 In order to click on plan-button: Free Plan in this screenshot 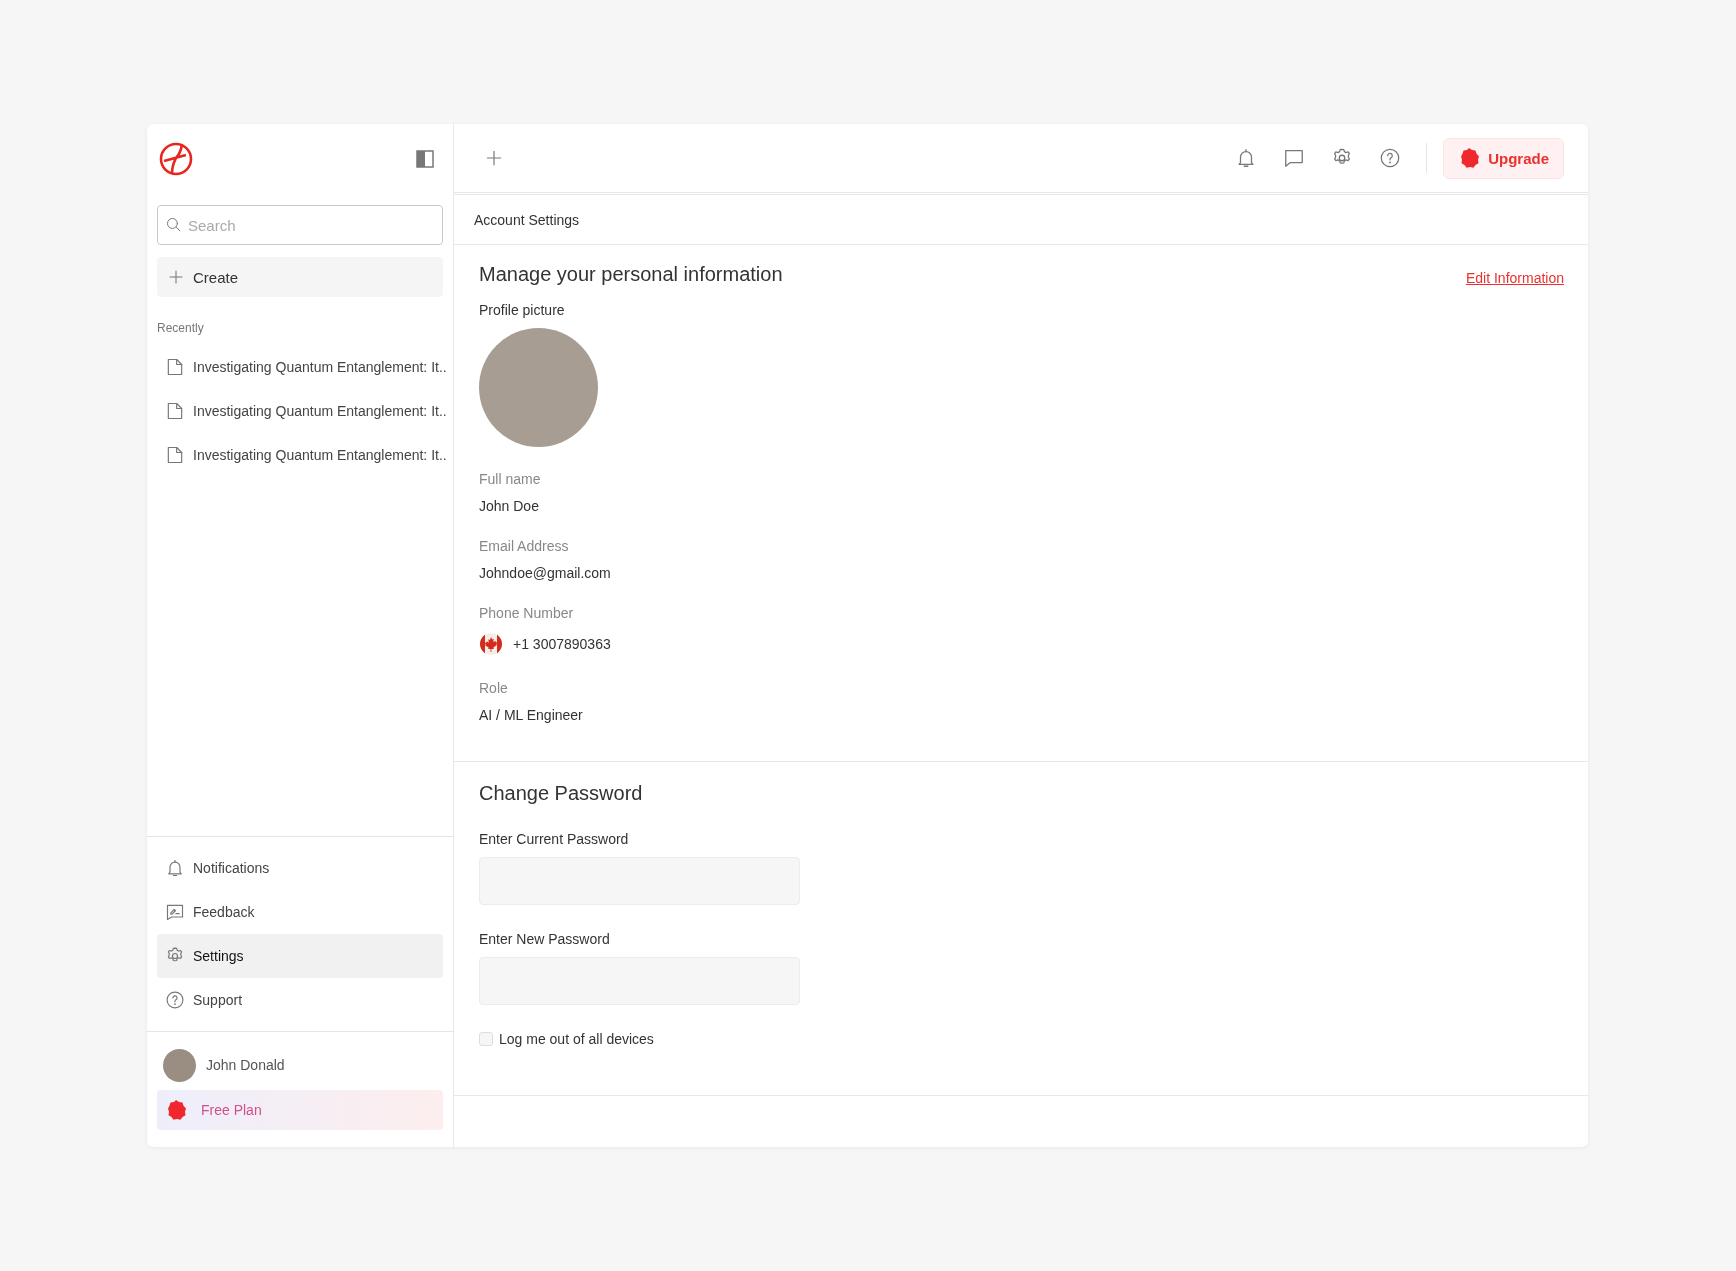, I will do `click(300, 1110)`.